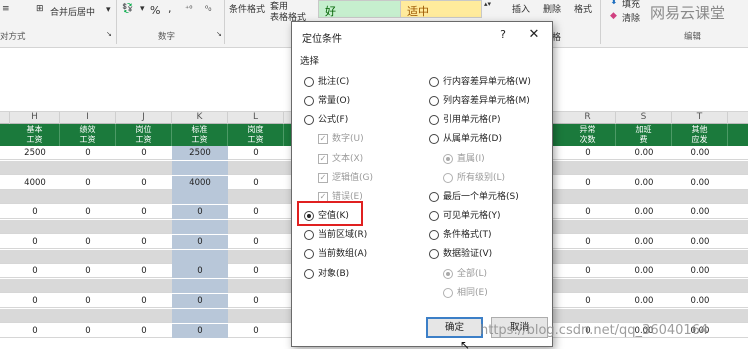  Describe the element at coordinates (583, 8) in the screenshot. I see `format-button: 格式` at that location.